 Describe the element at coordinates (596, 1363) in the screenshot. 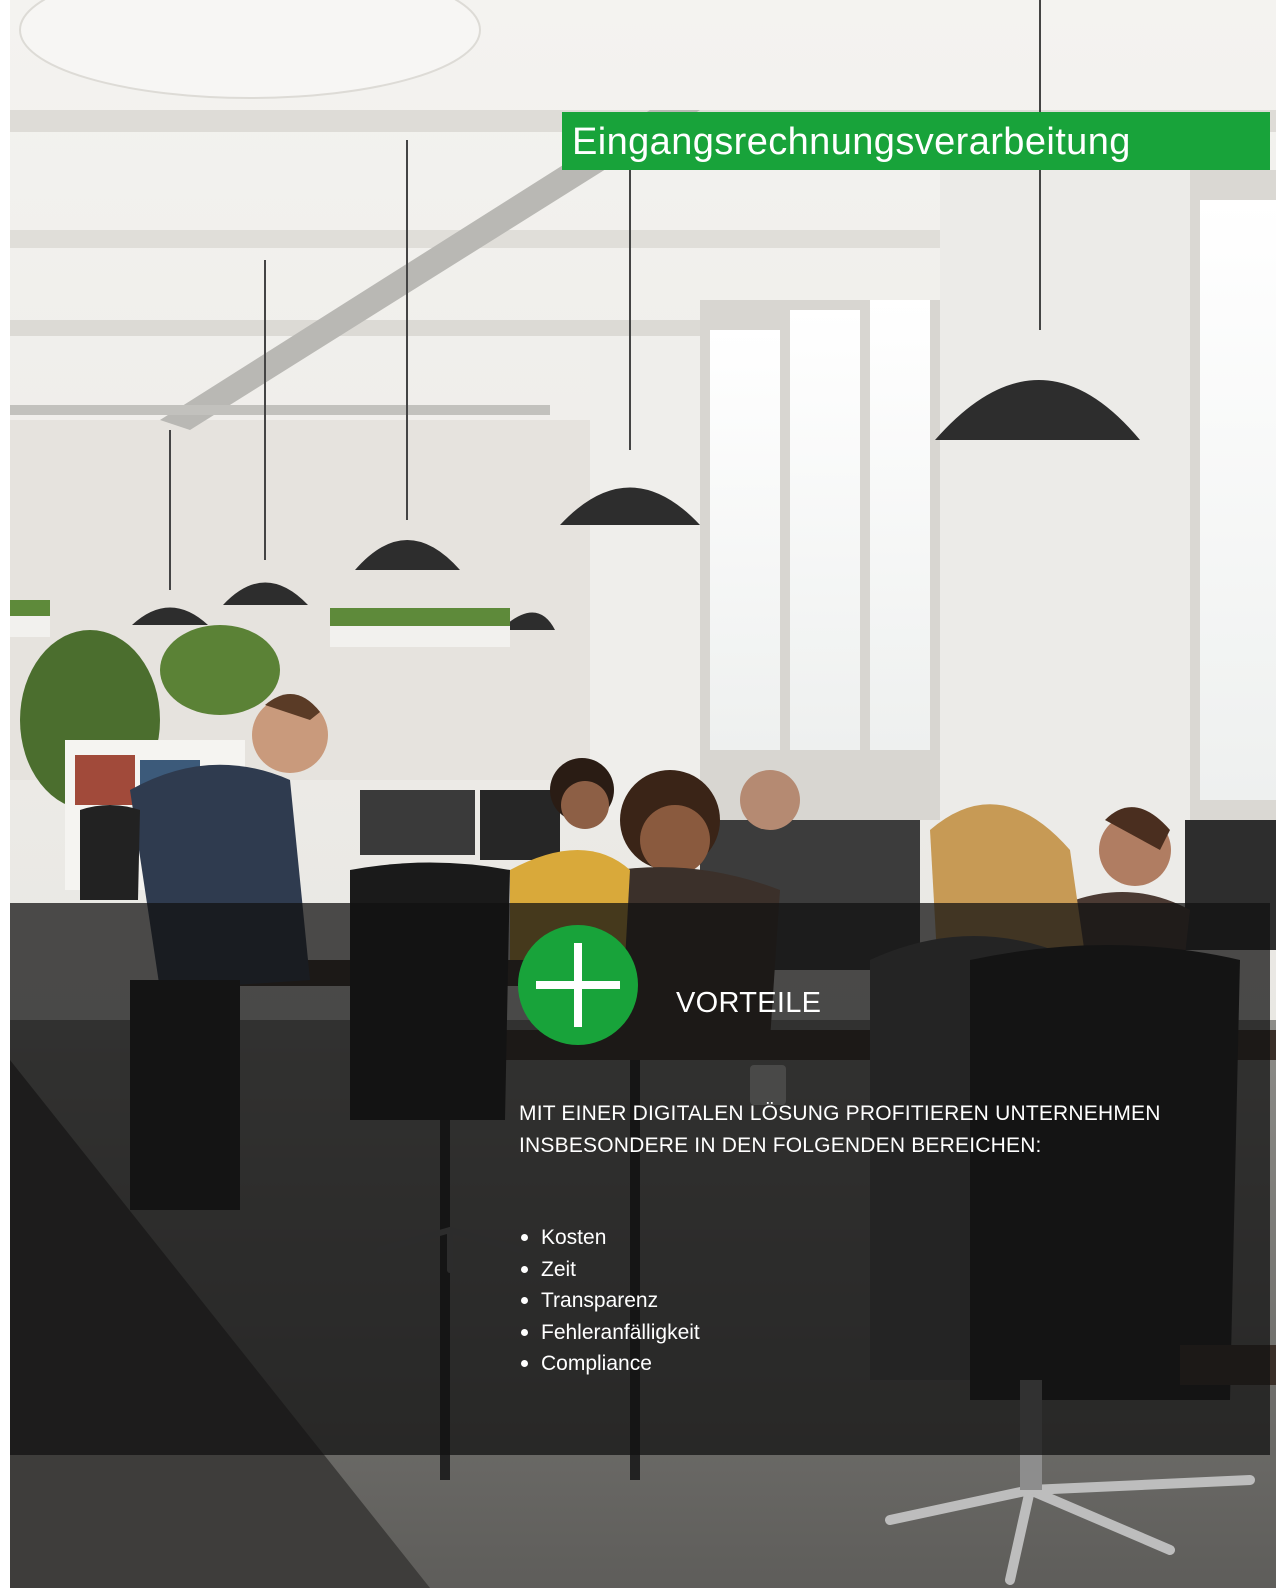

I see `list-item-label: Compliance` at that location.